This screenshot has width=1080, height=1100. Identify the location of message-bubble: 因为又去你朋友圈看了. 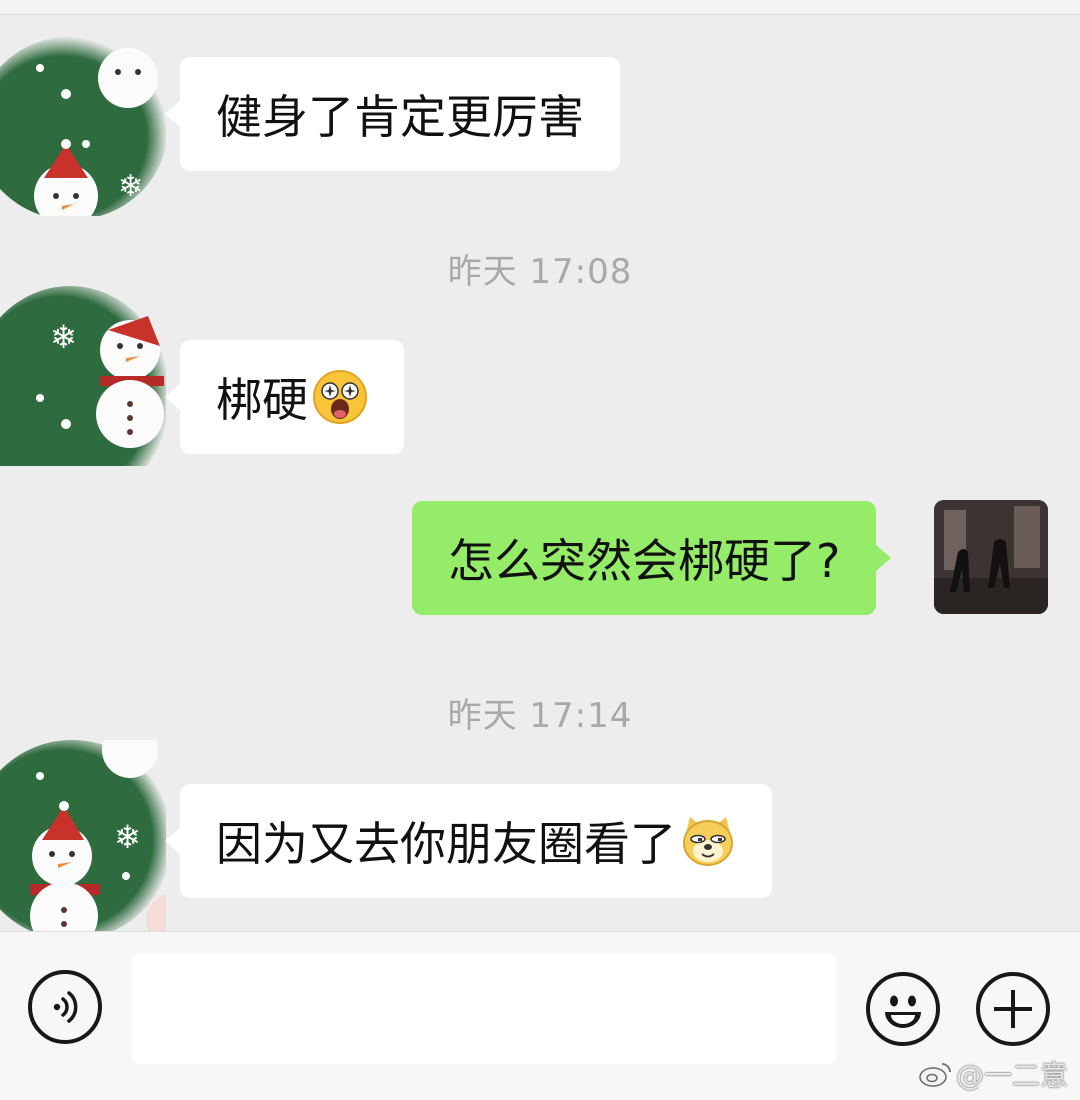
(468, 841).